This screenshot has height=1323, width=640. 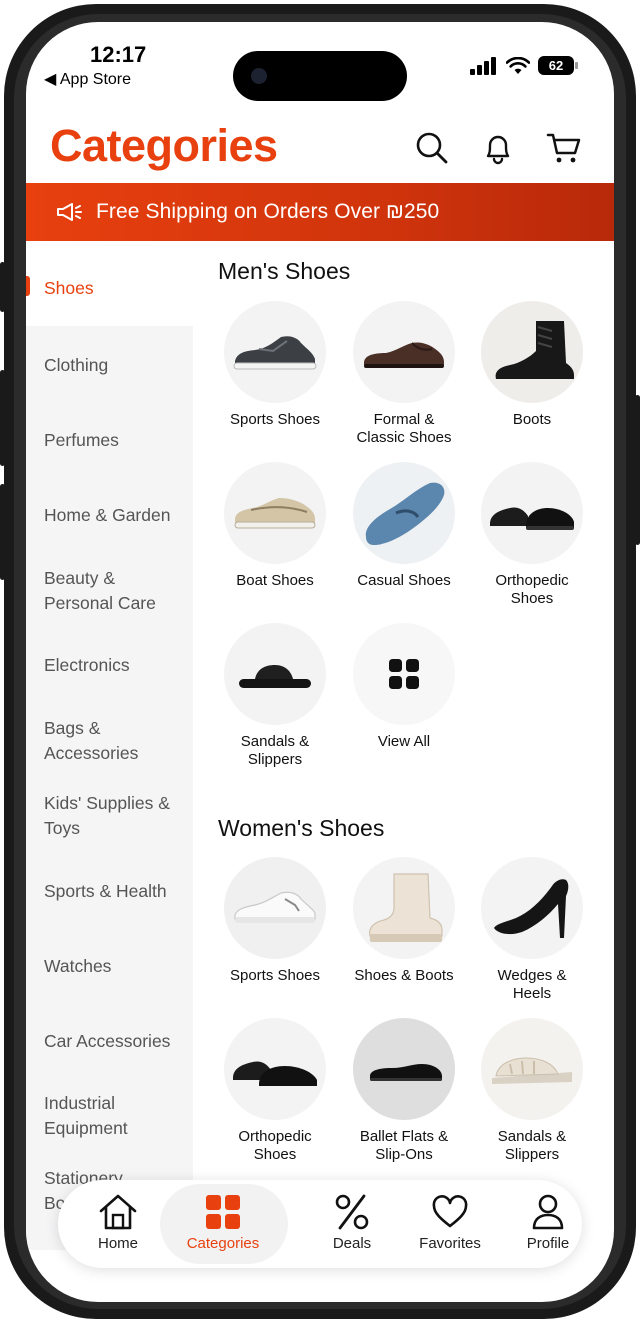 I want to click on heel-icon, so click(x=532, y=908).